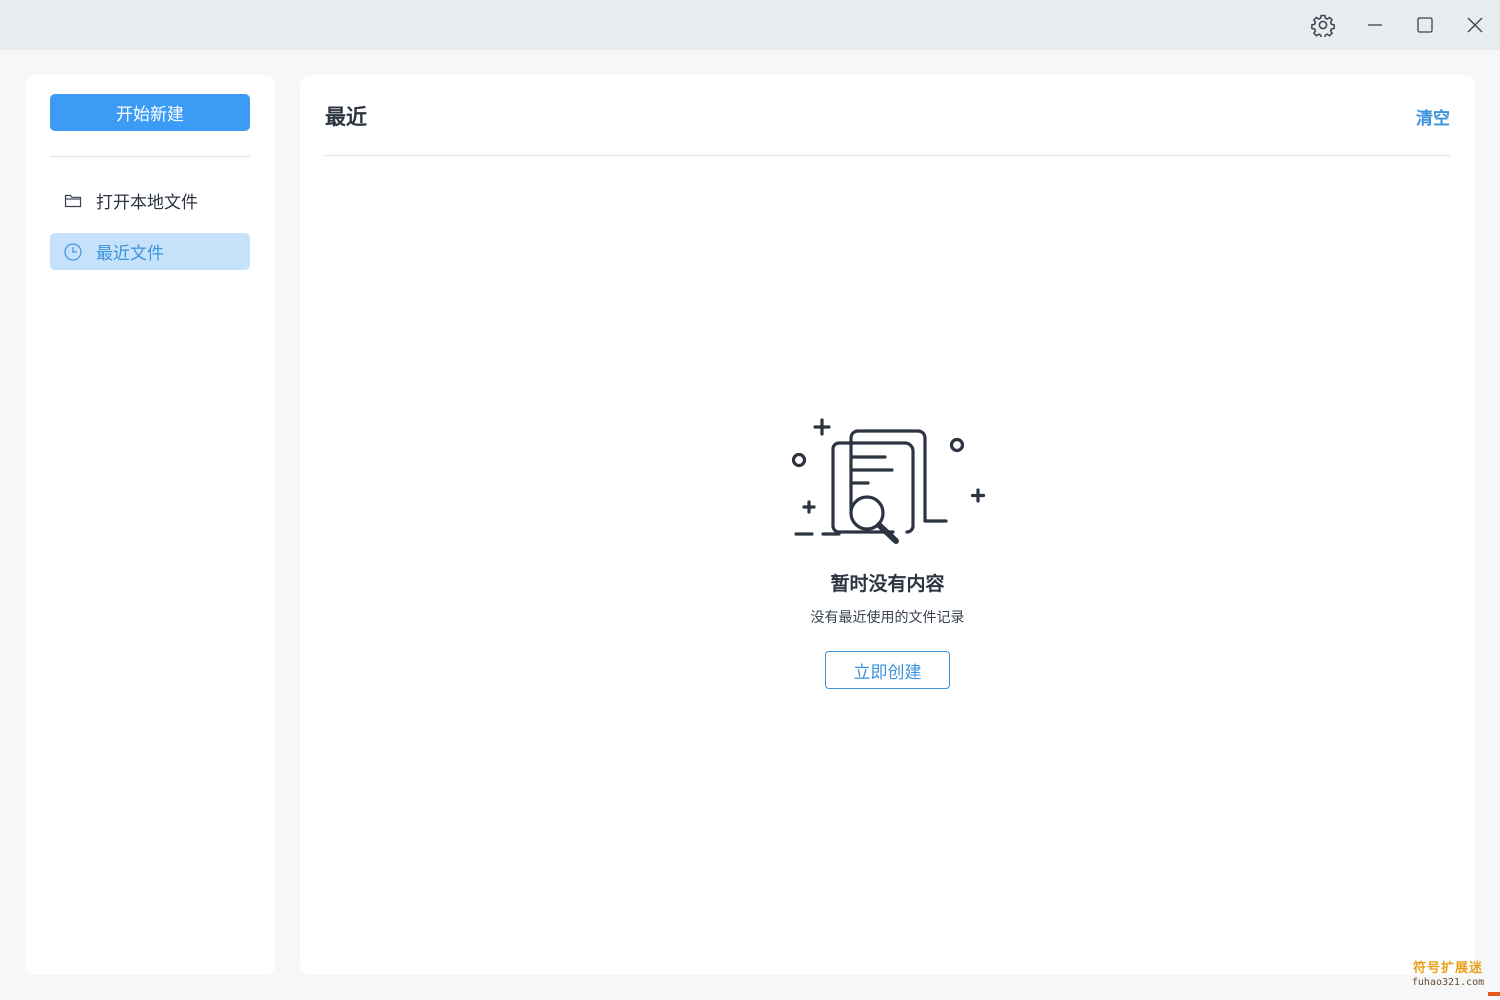  Describe the element at coordinates (73, 252) in the screenshot. I see `clock-icon` at that location.